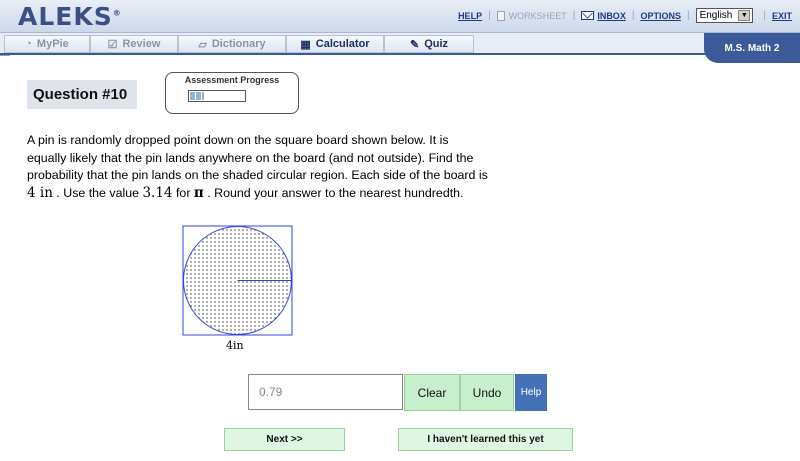 The height and width of the screenshot is (461, 800). Describe the element at coordinates (157, 192) in the screenshot. I see `pi-value: 3.14` at that location.